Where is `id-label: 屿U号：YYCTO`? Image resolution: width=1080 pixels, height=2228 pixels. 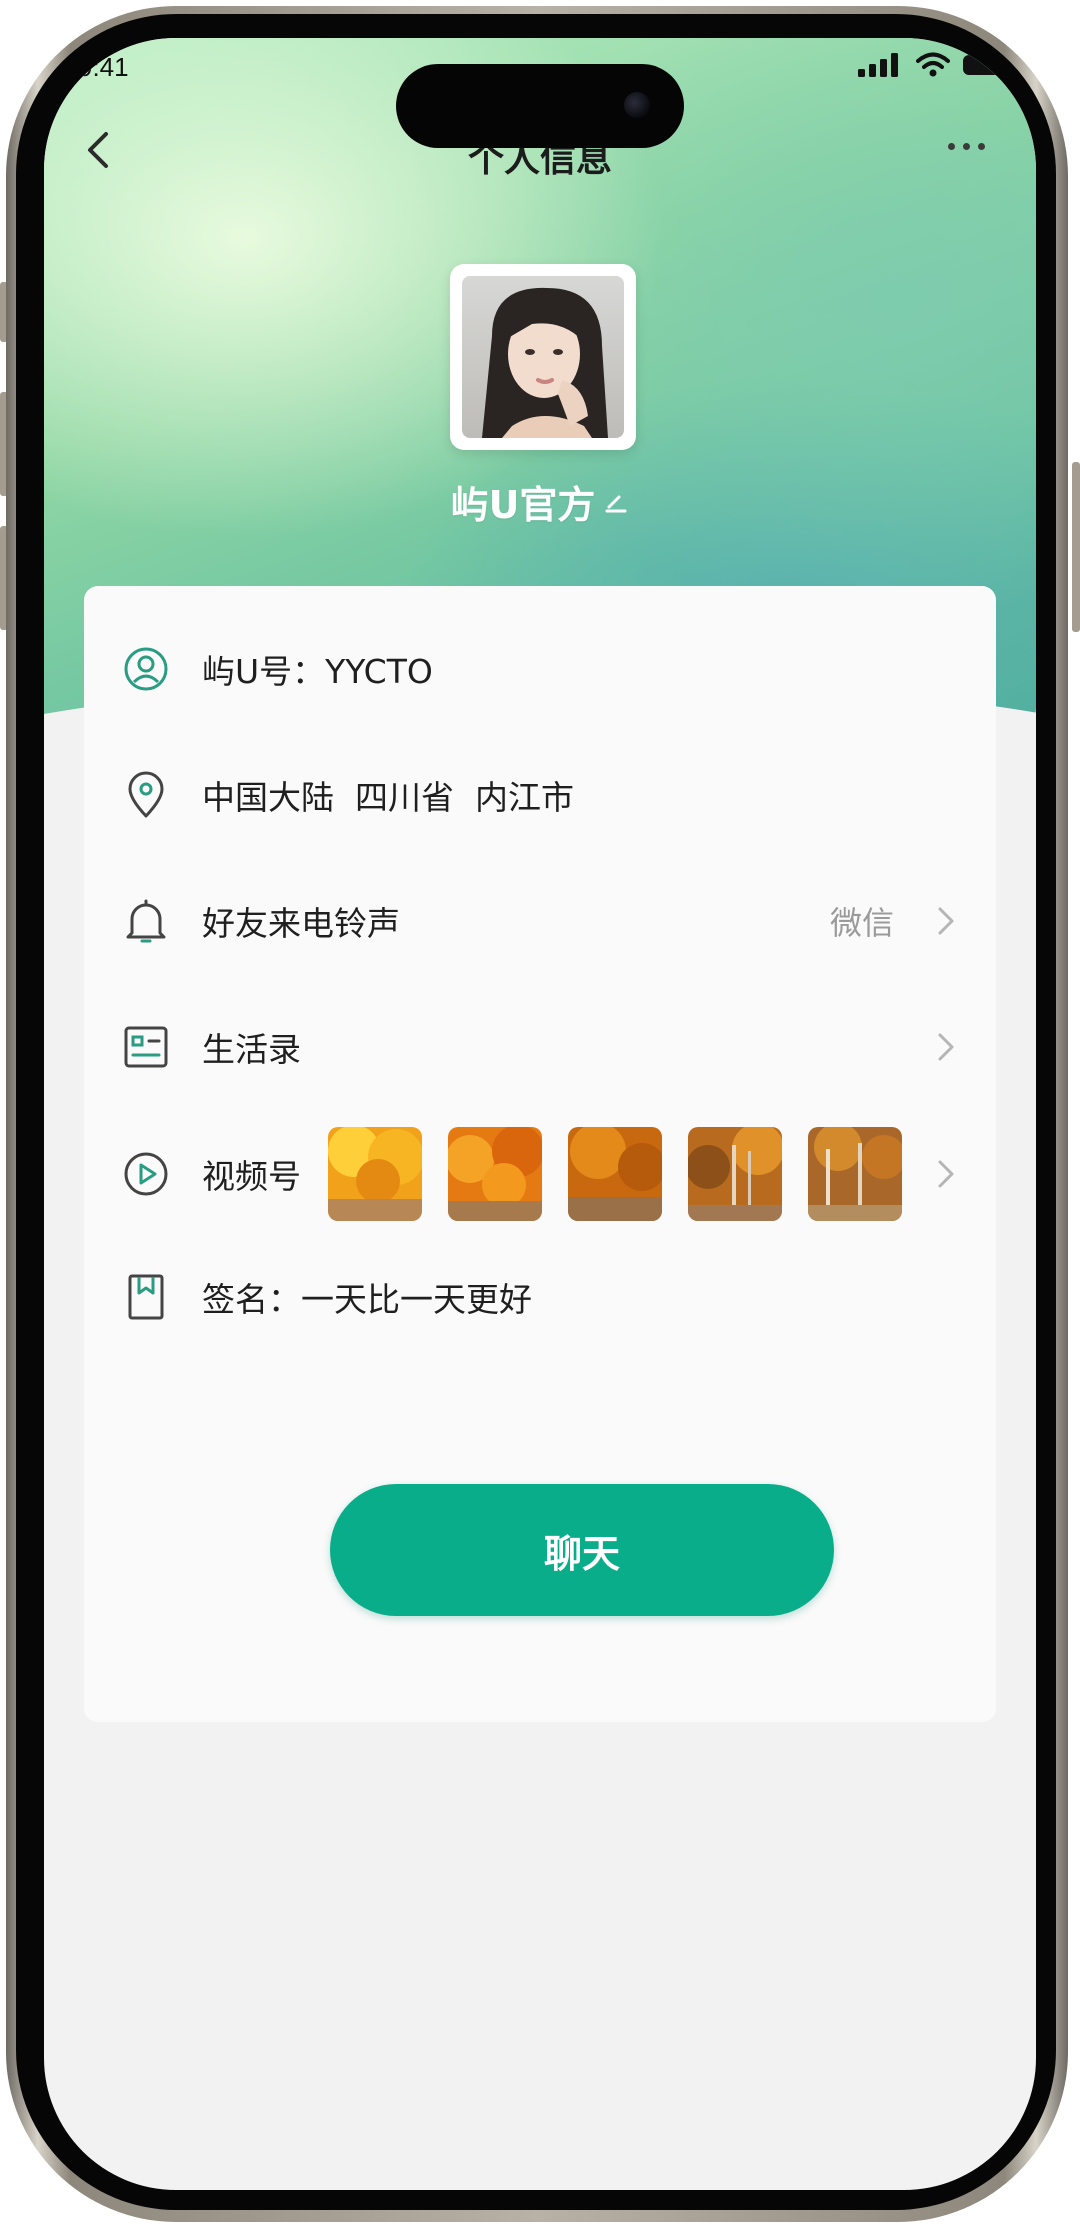
id-label: 屿U号：YYCTO is located at coordinates (317, 671).